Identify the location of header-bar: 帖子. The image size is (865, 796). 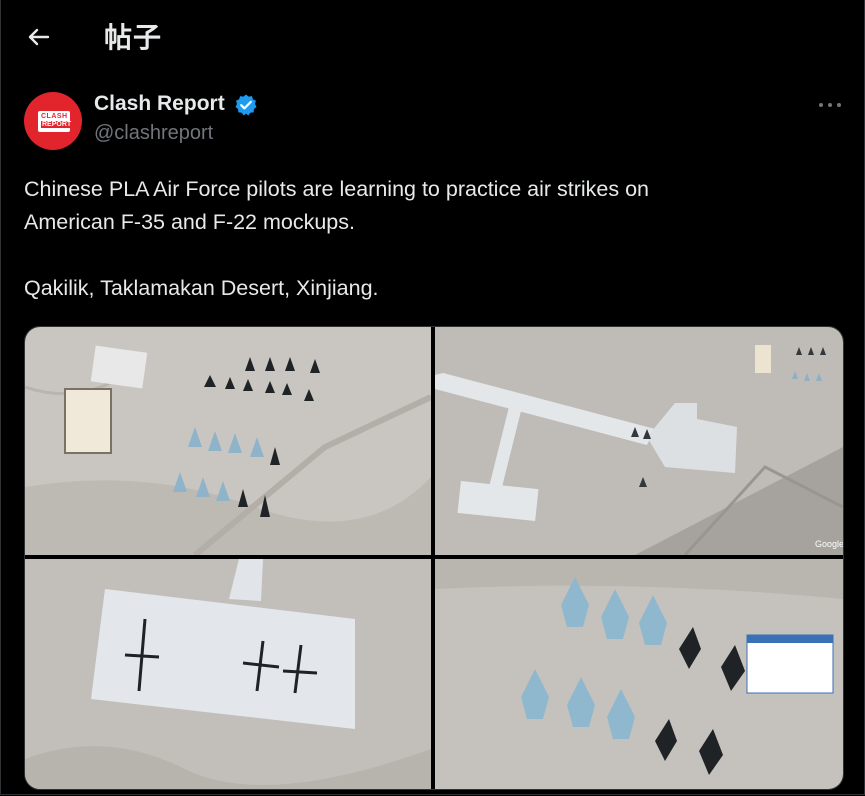
(432, 38).